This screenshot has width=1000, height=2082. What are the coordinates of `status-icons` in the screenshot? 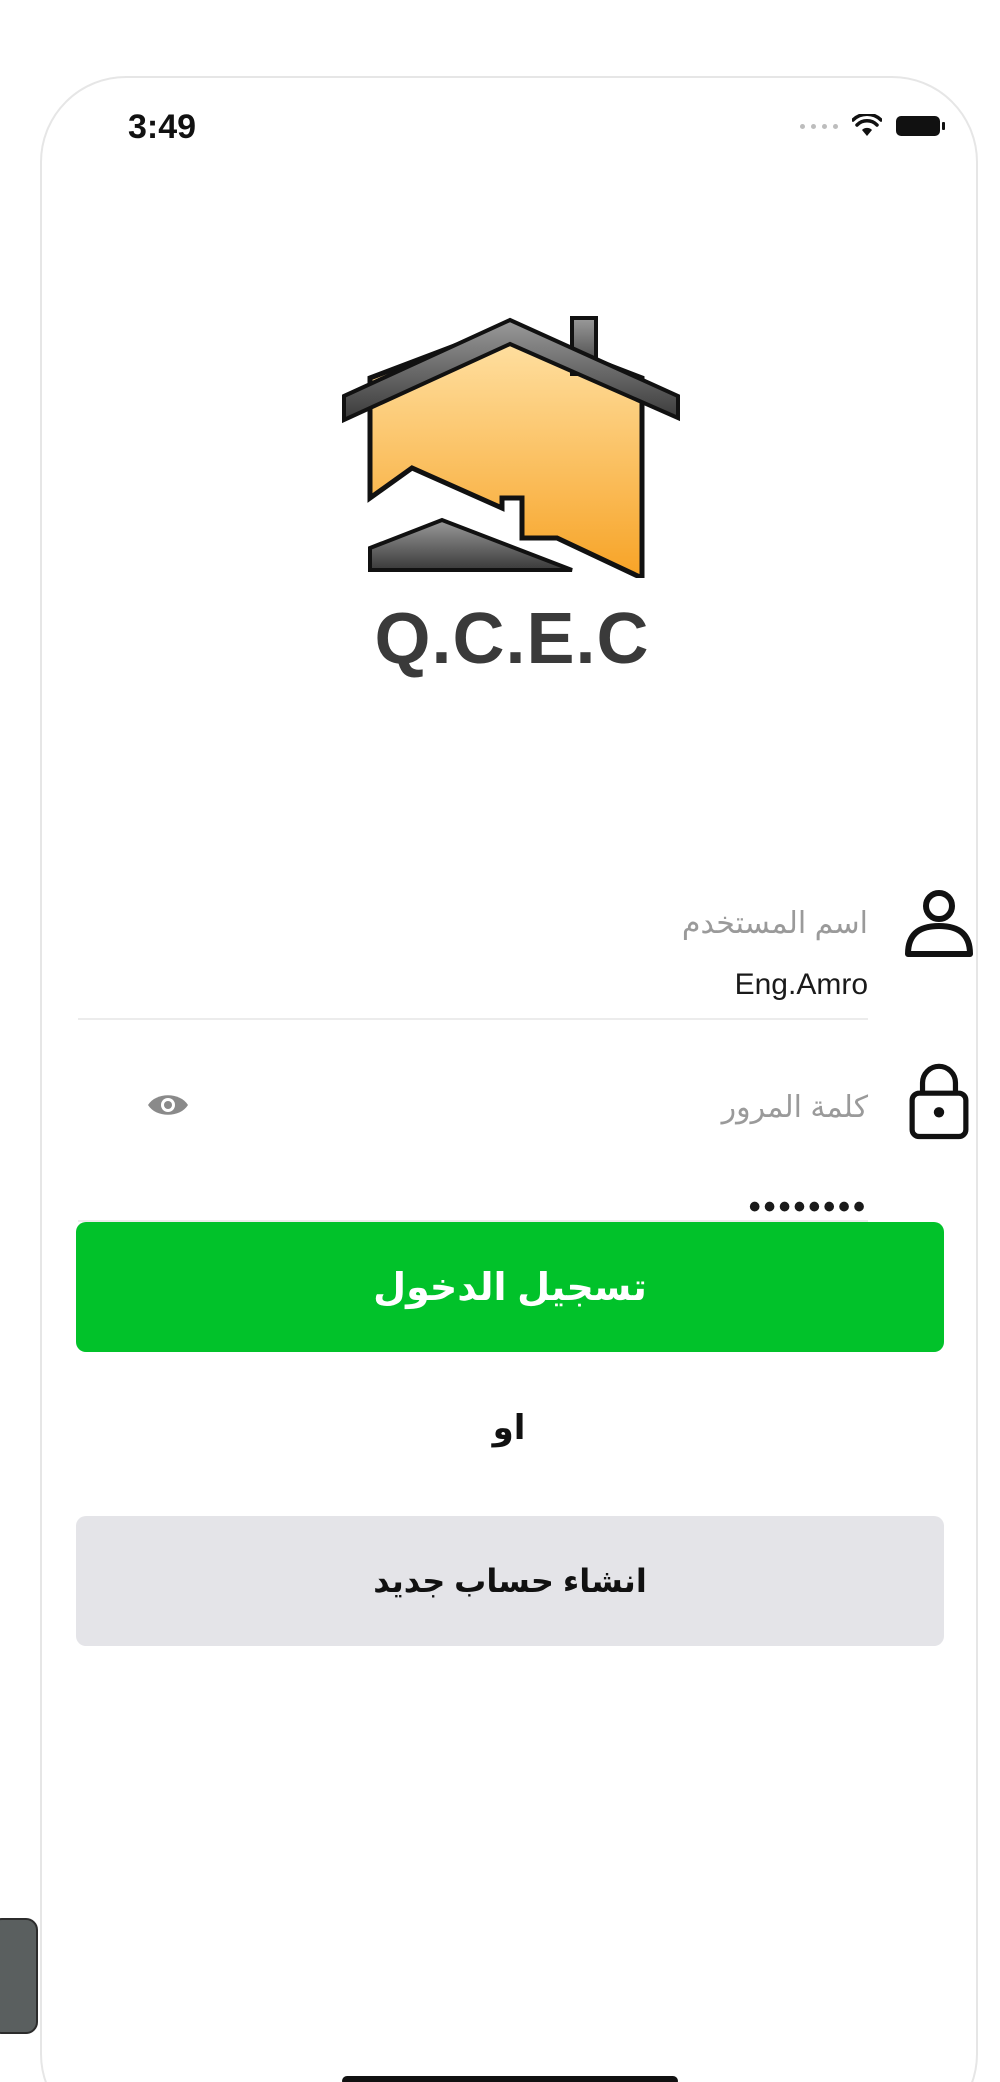 It's located at (872, 126).